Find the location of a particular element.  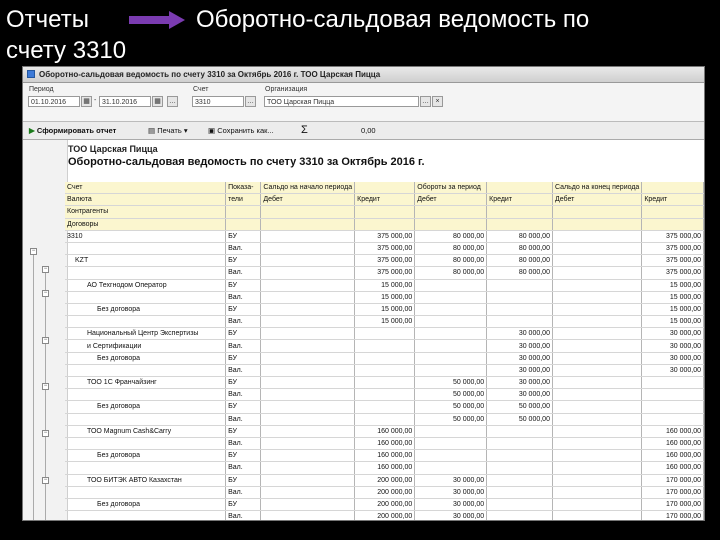

account-field: 3310 is located at coordinates (218, 101).